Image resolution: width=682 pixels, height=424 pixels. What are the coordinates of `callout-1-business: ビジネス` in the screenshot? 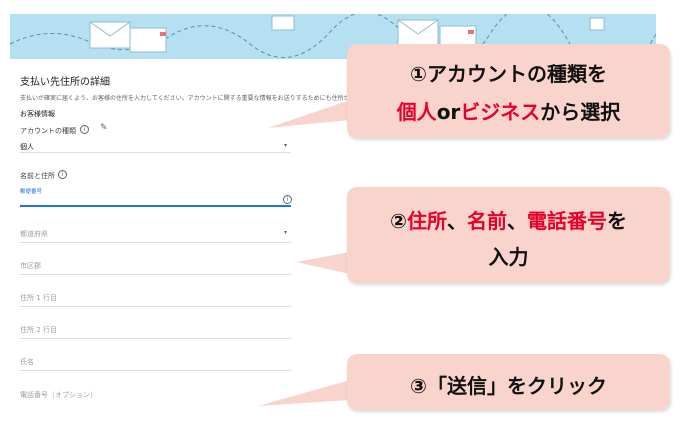 It's located at (500, 112).